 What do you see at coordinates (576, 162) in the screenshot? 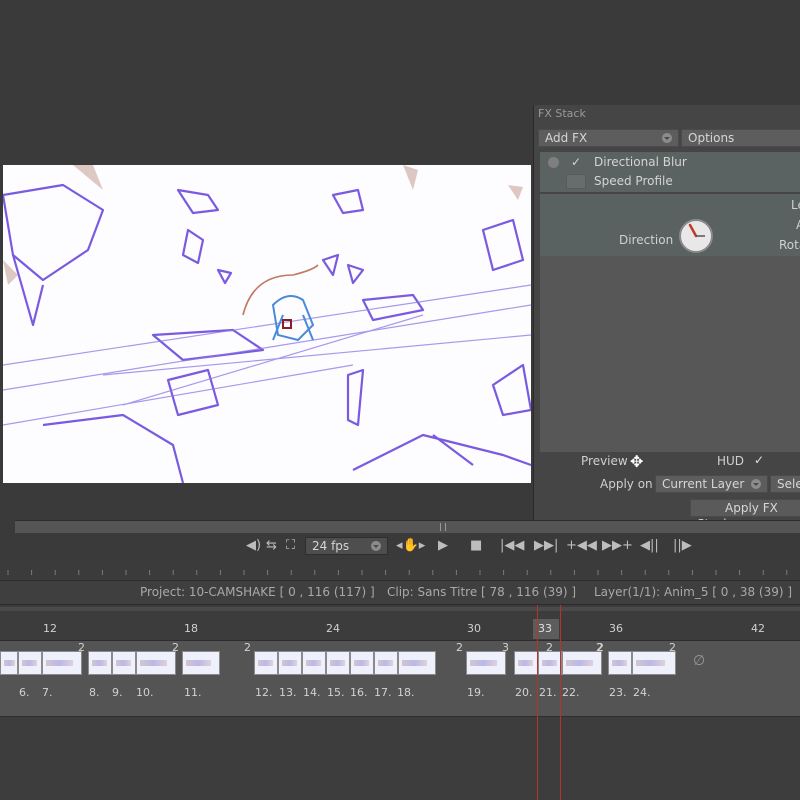
I see `checkmark-icon: ✓` at bounding box center [576, 162].